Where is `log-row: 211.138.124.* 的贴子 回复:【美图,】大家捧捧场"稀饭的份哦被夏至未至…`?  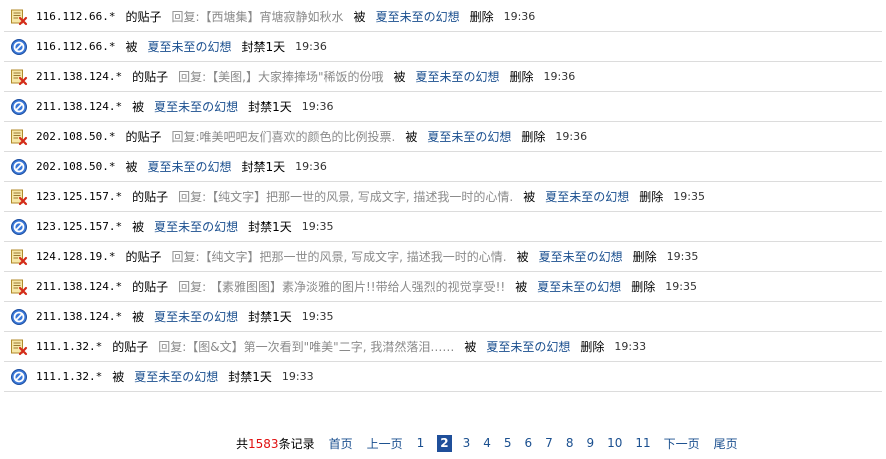 log-row: 211.138.124.* 的贴子 回复:【美图,】大家捧捧场"稀饭的份哦被夏至未至… is located at coordinates (443, 77).